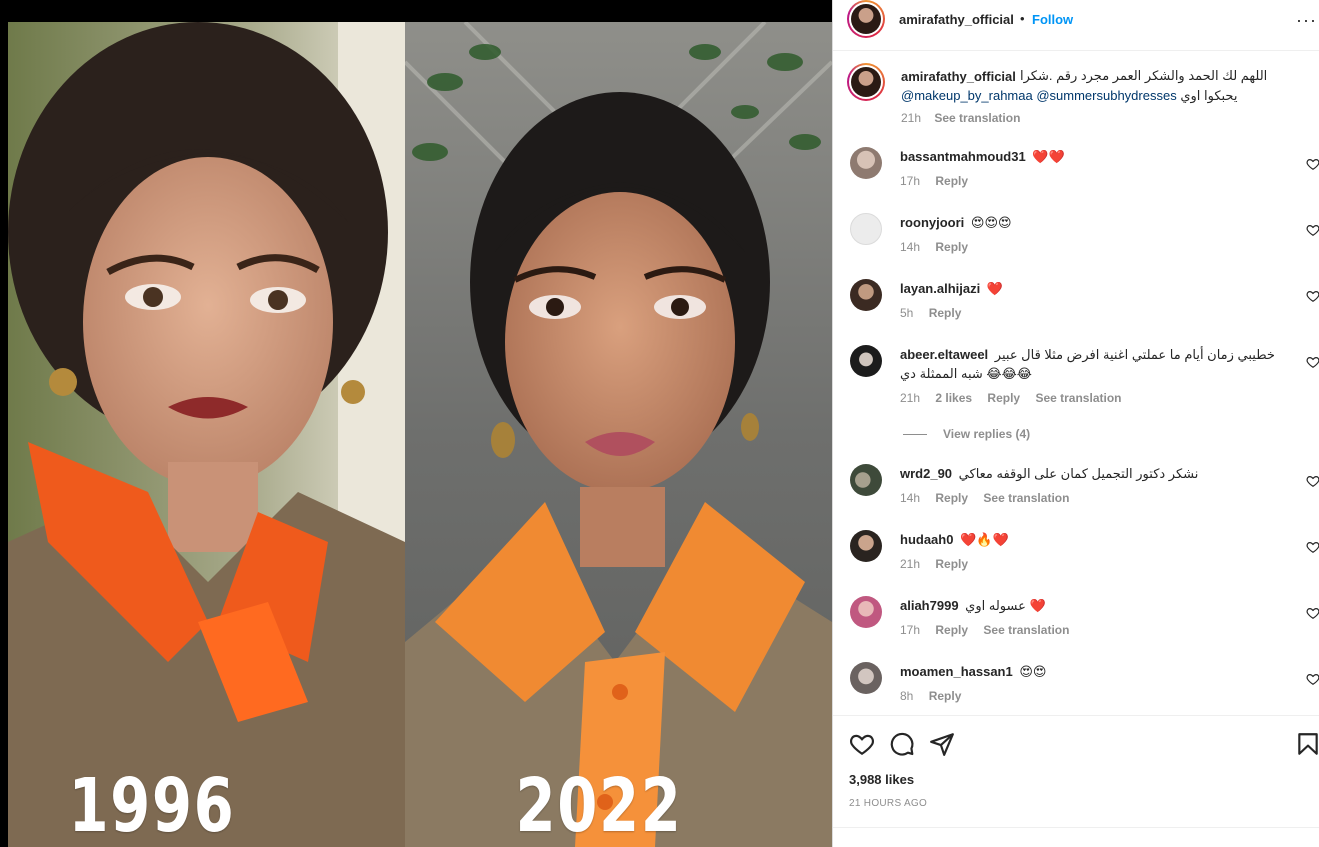 The width and height of the screenshot is (1319, 847). I want to click on comment-text: ❤️❤️, so click(1048, 156).